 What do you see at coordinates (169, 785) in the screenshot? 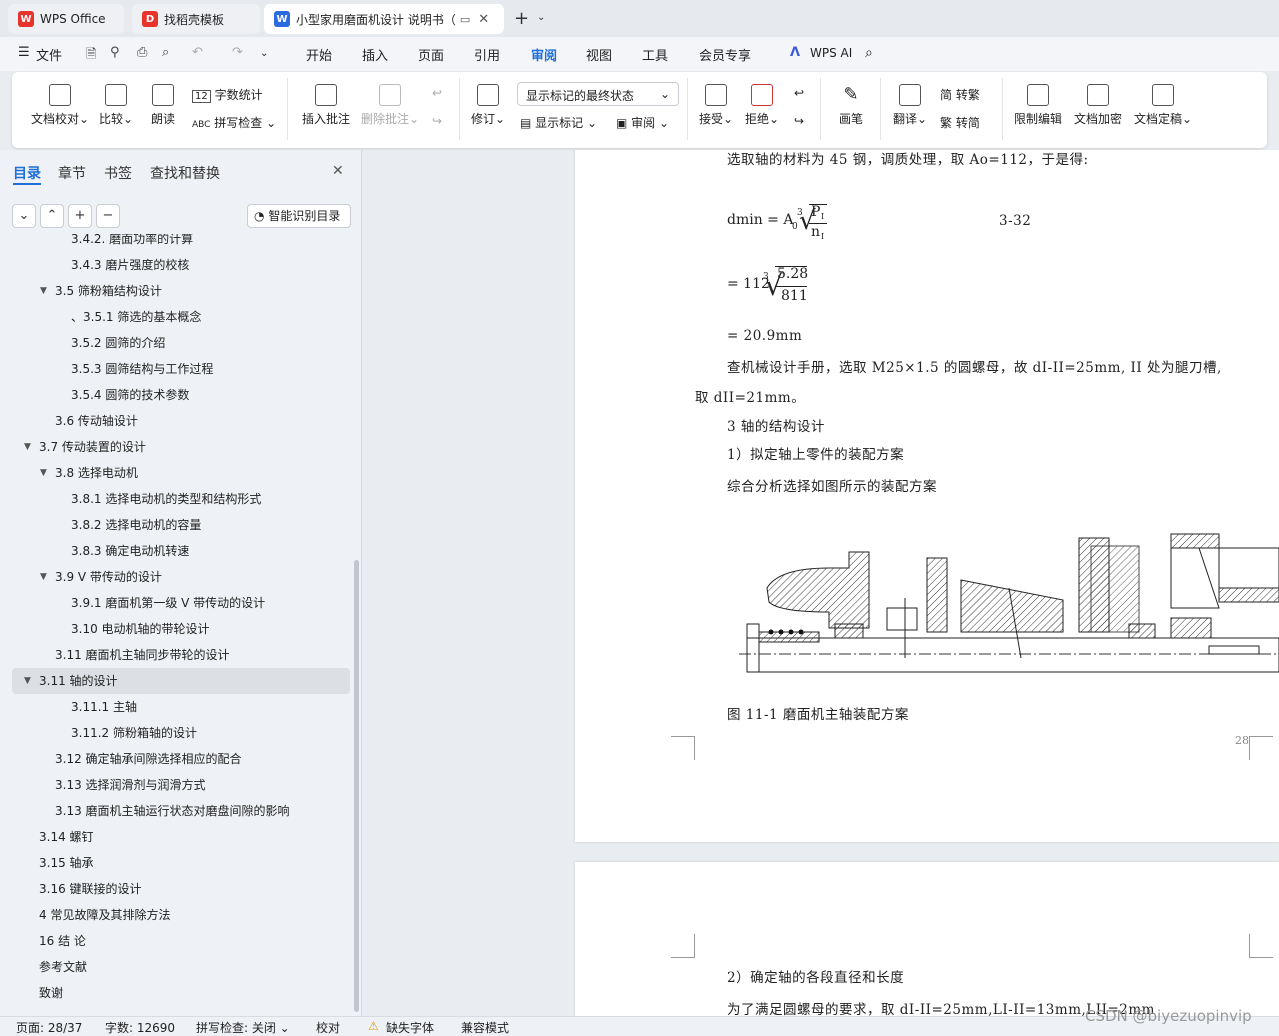
I see `toc-item: 3.13 选择润滑剂与润滑方式` at bounding box center [169, 785].